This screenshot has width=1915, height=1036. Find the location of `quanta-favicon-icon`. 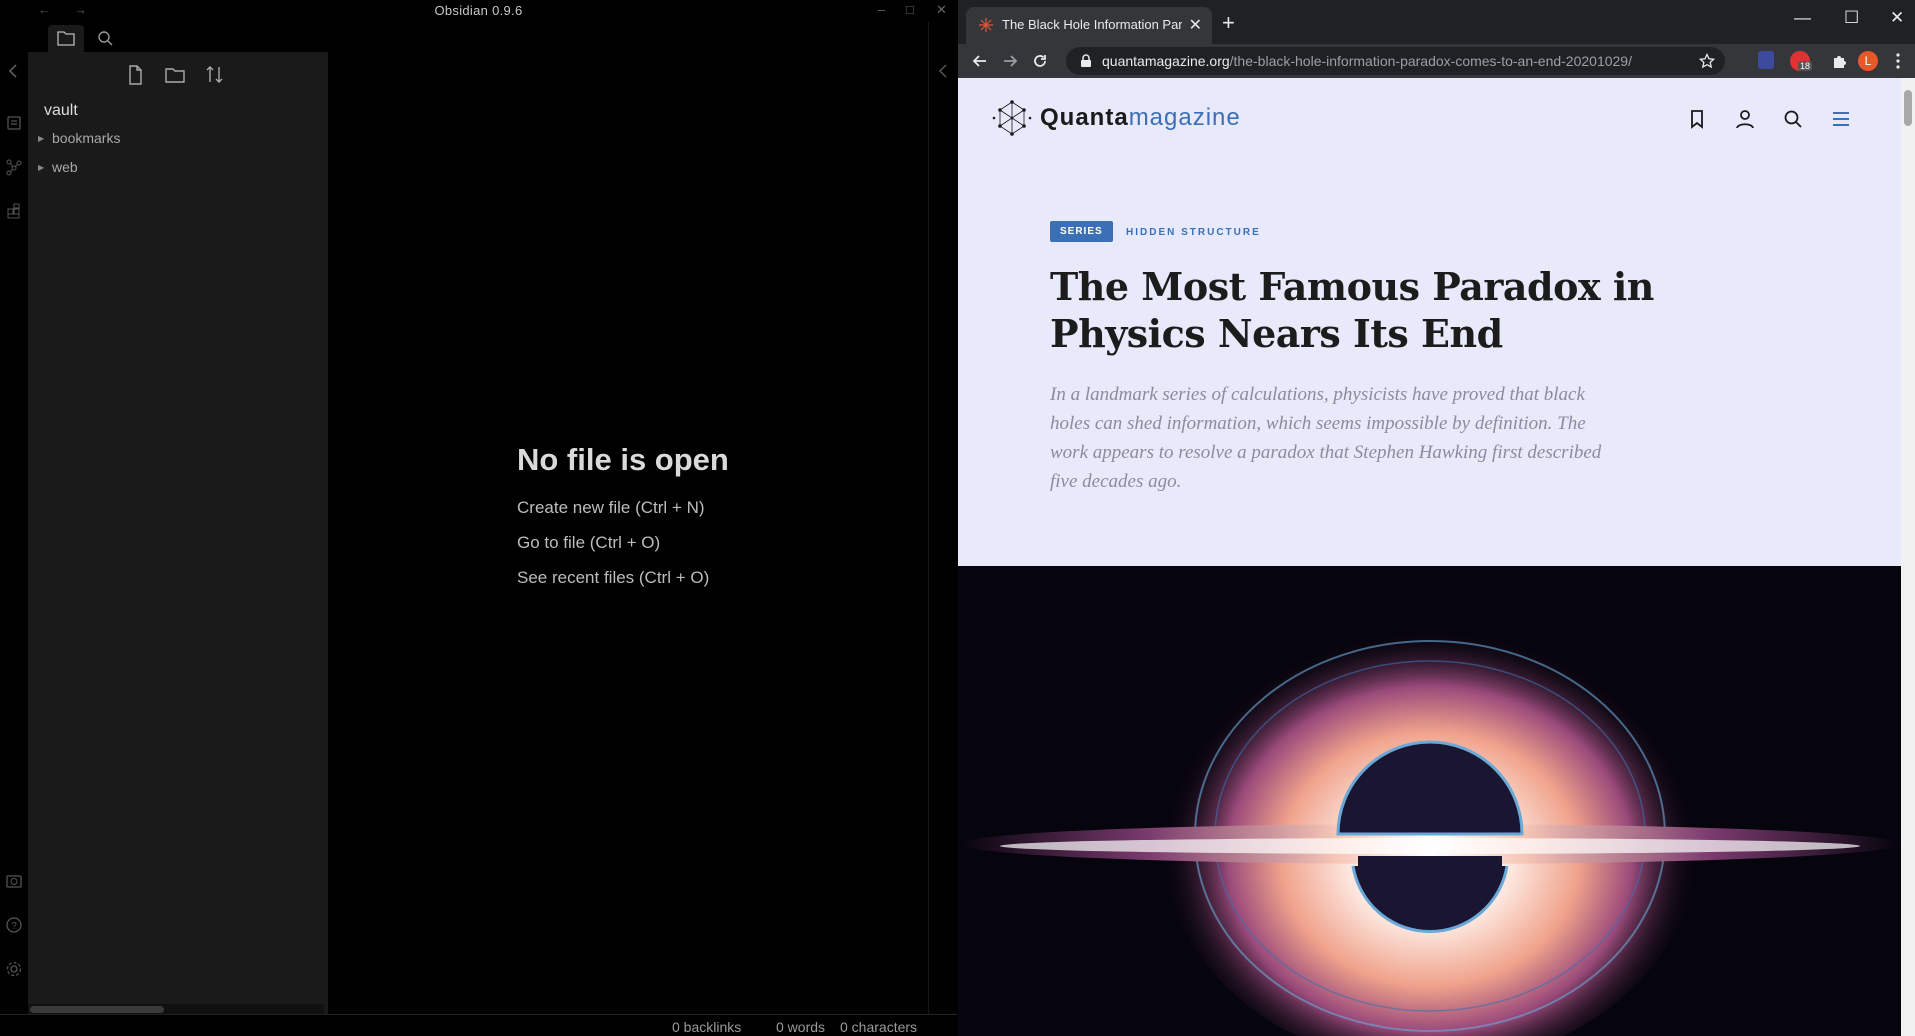

quanta-favicon-icon is located at coordinates (986, 25).